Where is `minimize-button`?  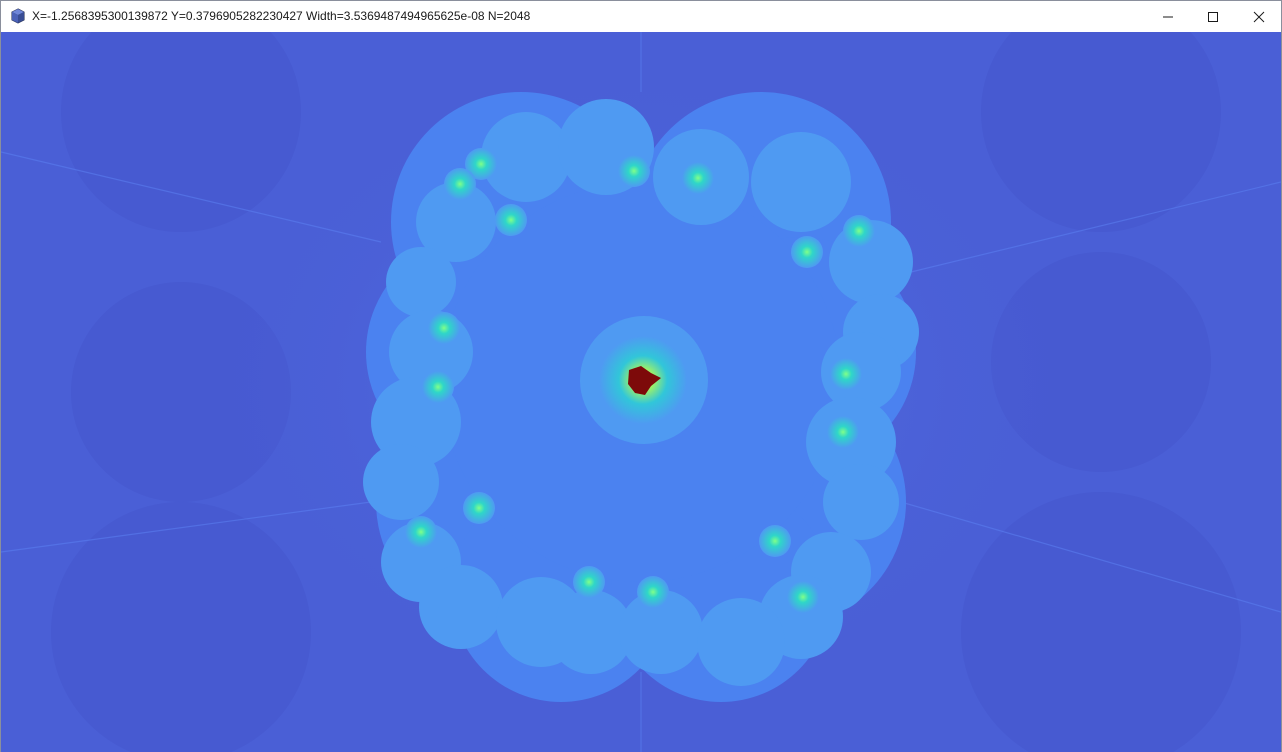
minimize-button is located at coordinates (1168, 16).